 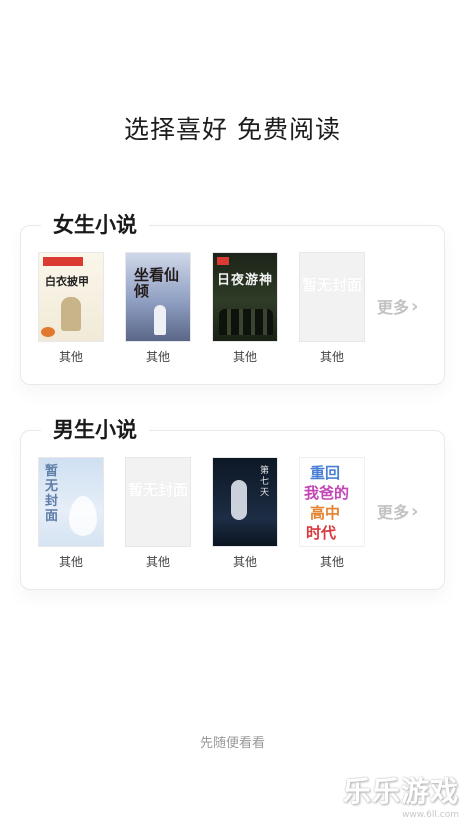 What do you see at coordinates (430, 815) in the screenshot?
I see `watermark-url: www.6ll.com` at bounding box center [430, 815].